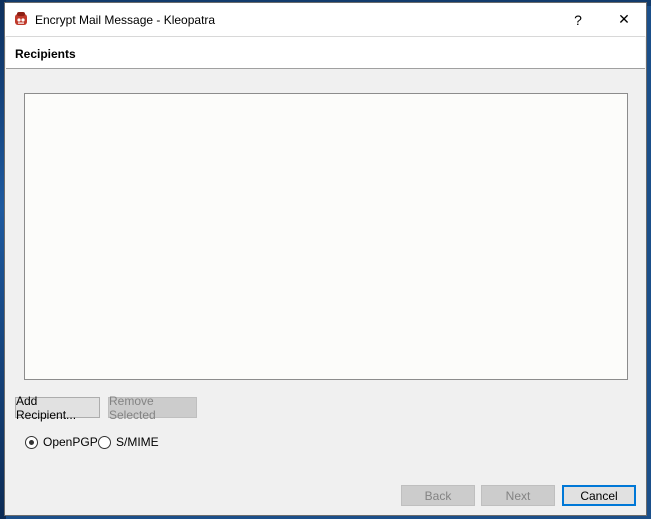  I want to click on close-icon: ✕, so click(624, 19).